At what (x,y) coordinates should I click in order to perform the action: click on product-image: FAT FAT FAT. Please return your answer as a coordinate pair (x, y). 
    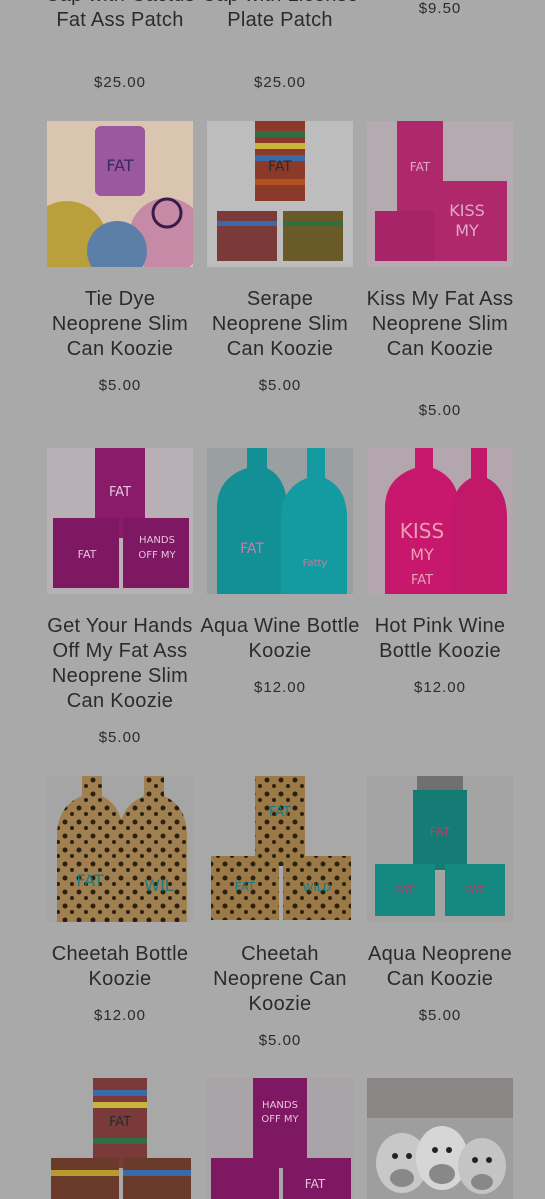
    Looking at the image, I should click on (440, 849).